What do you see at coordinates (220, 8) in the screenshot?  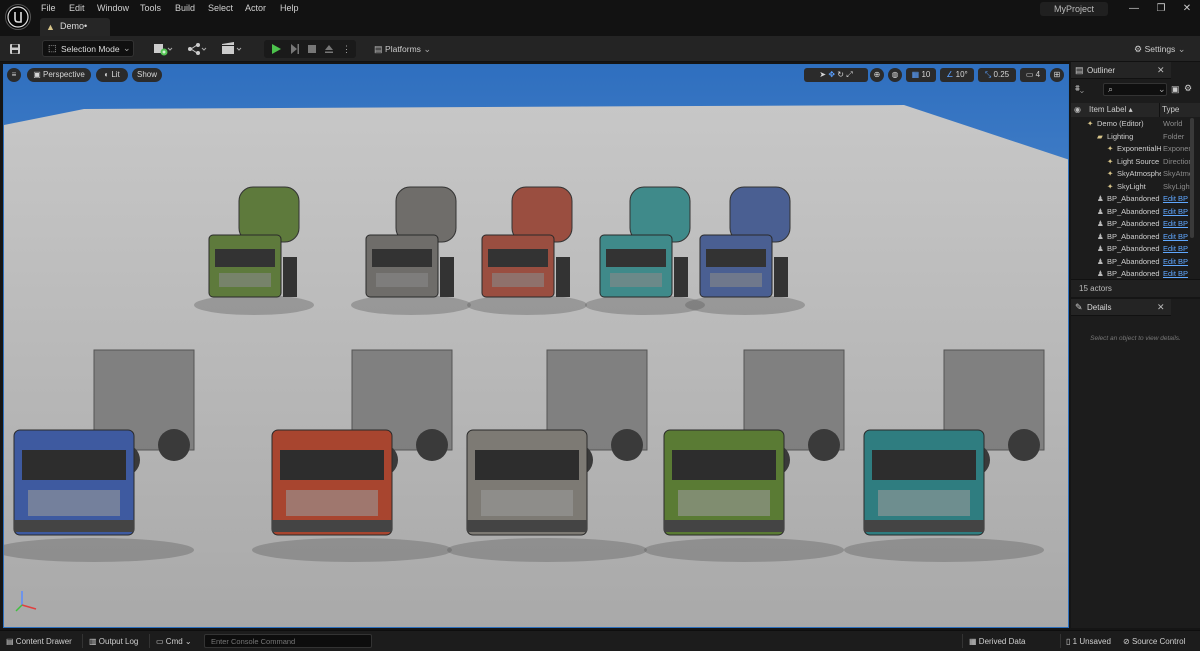 I see `menu-select: Select` at bounding box center [220, 8].